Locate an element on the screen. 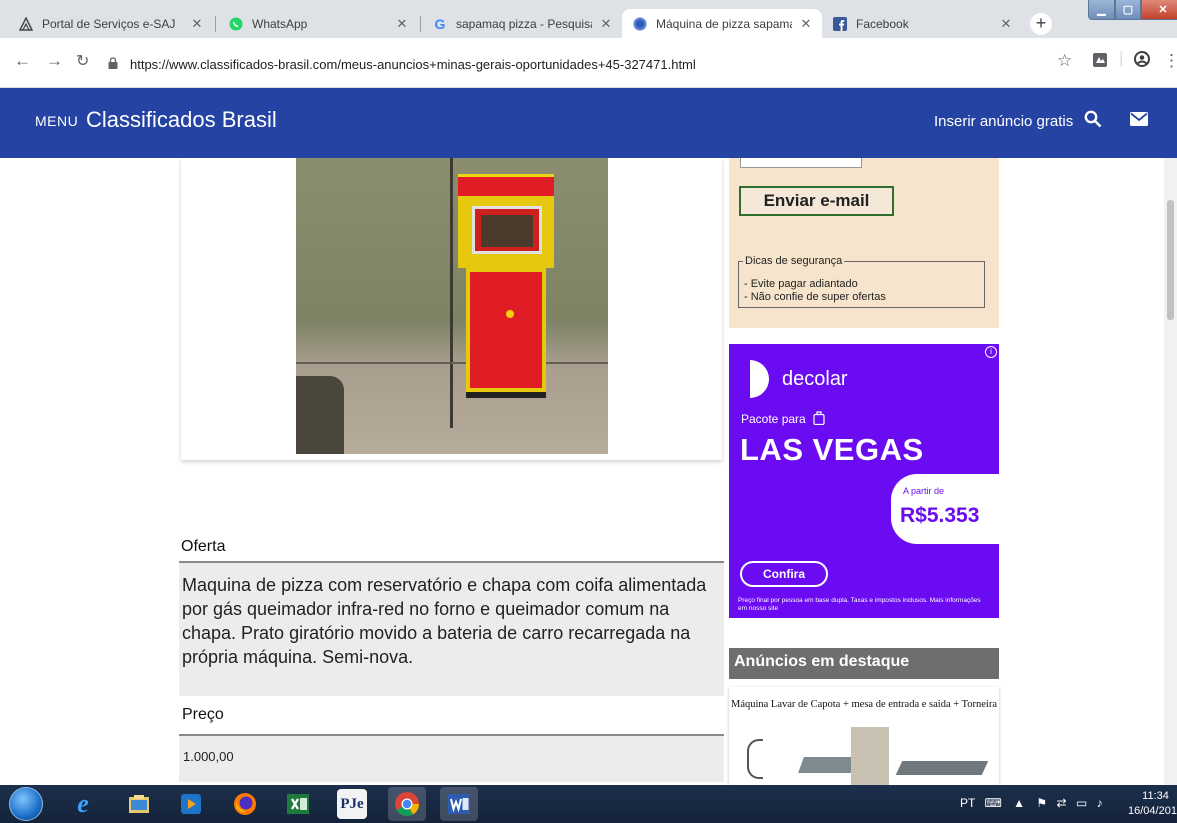 This screenshot has width=1177, height=823. featured-heading: Anúncios em destaque is located at coordinates (864, 663).